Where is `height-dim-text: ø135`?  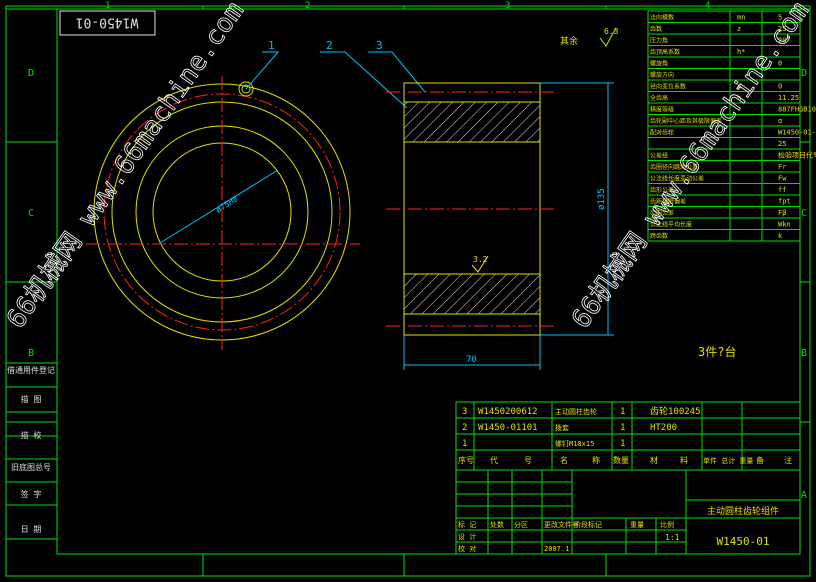
height-dim-text: ø135 is located at coordinates (602, 199).